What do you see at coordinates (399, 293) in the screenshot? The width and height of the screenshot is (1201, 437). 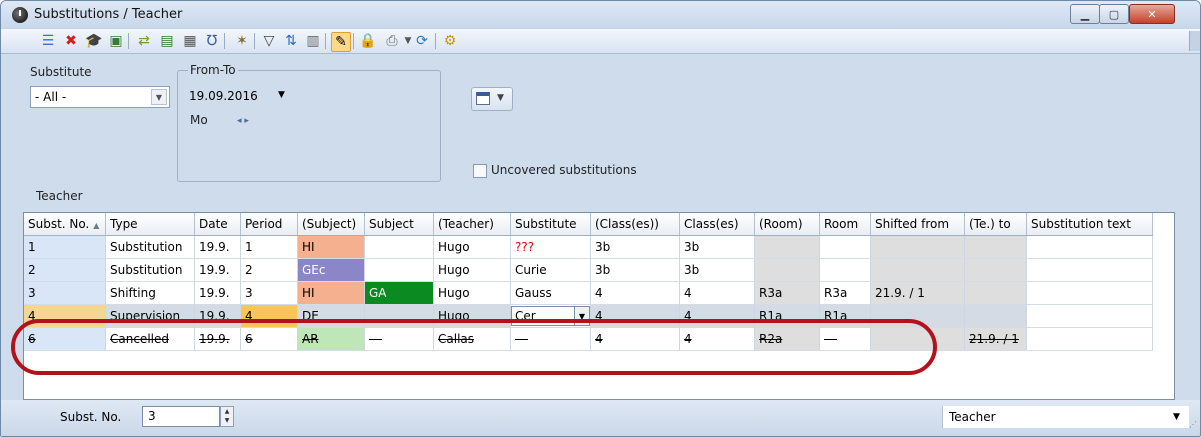 I see `subject-cell: GA` at bounding box center [399, 293].